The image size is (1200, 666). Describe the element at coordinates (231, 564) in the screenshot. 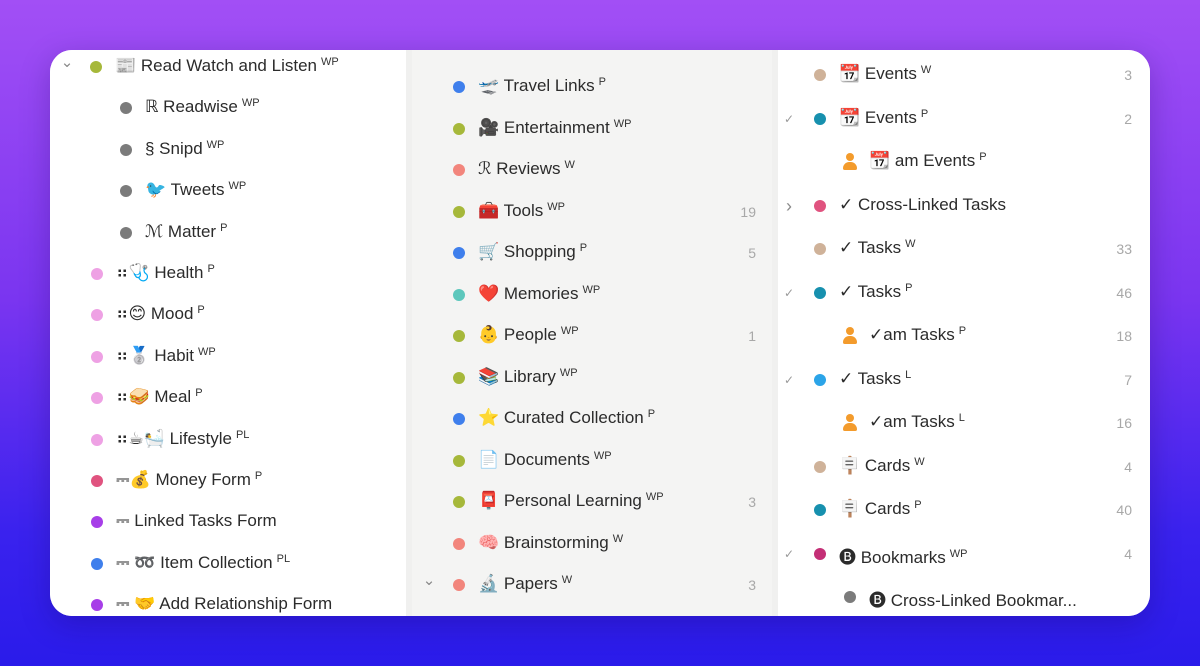

I see `list-item: ⎓ ➿ Item Collection PL` at that location.